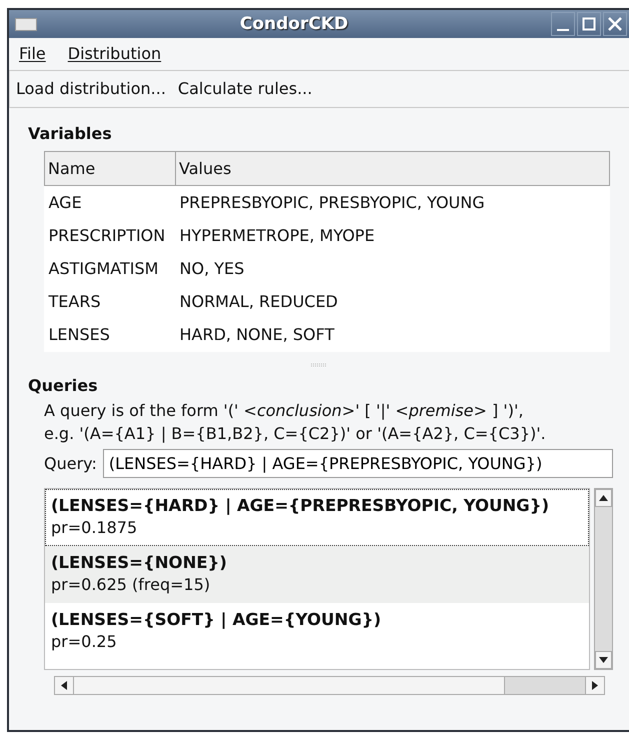 Image resolution: width=629 pixels, height=738 pixels. I want to click on scroll-right-icon, so click(595, 685).